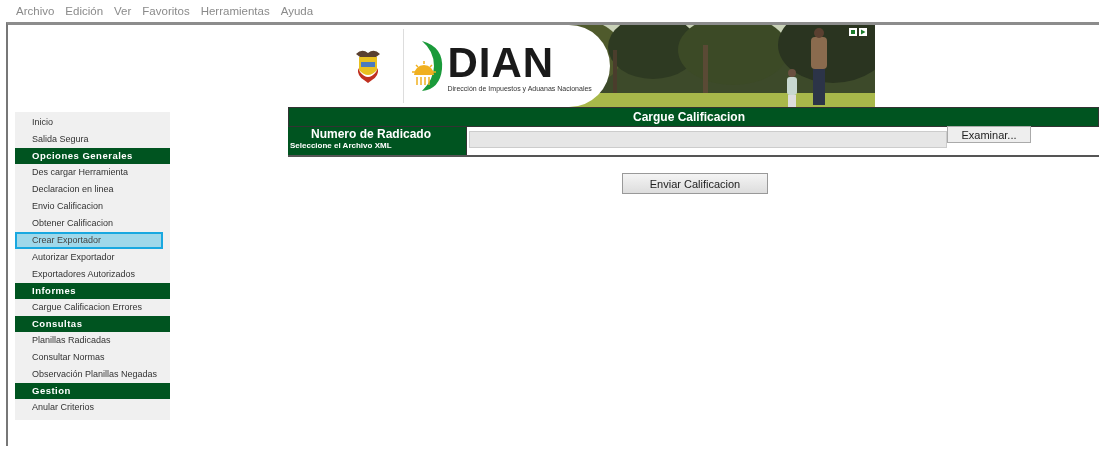  Describe the element at coordinates (166, 11) in the screenshot. I see `menu-item: Favoritos` at that location.